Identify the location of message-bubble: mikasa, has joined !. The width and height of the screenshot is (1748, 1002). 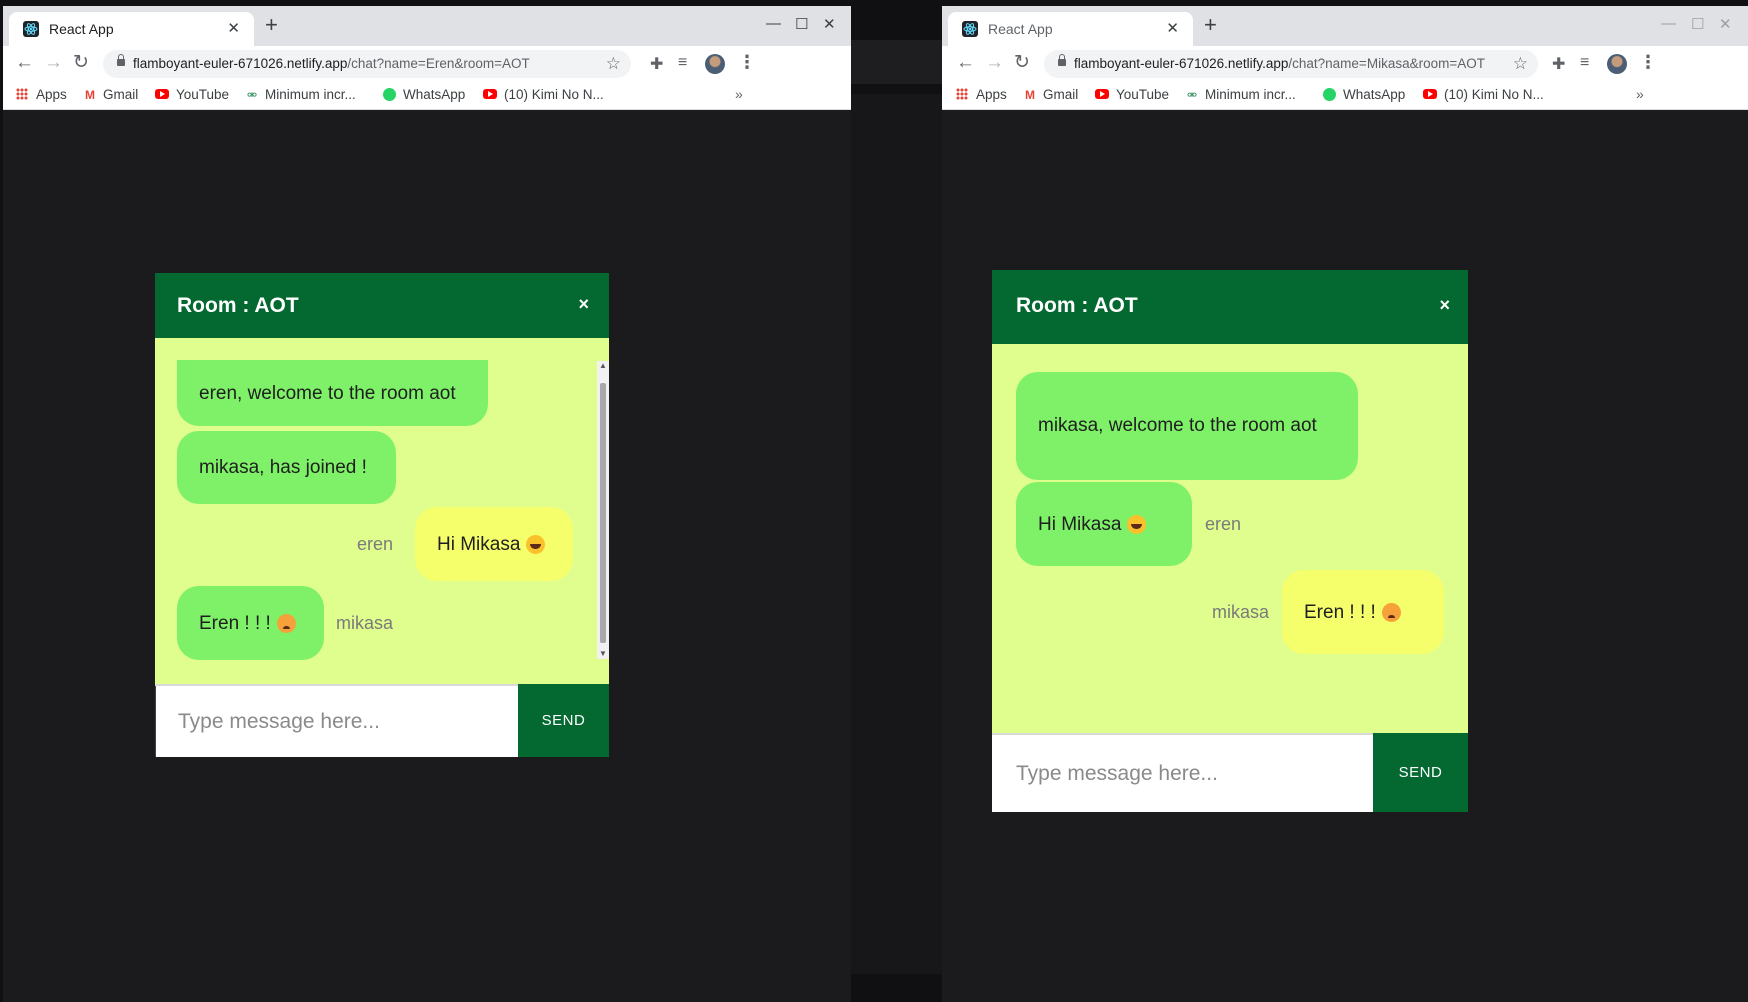
(286, 467).